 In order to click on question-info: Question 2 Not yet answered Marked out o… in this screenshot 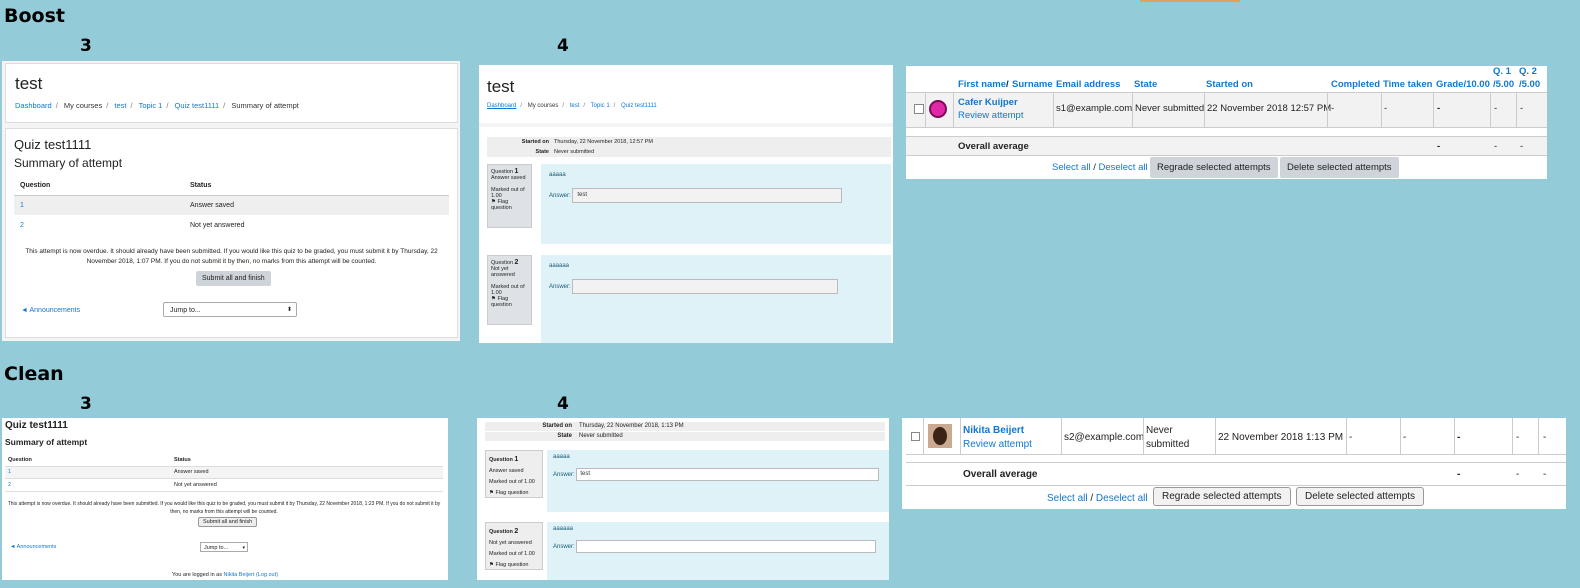, I will do `click(514, 546)`.